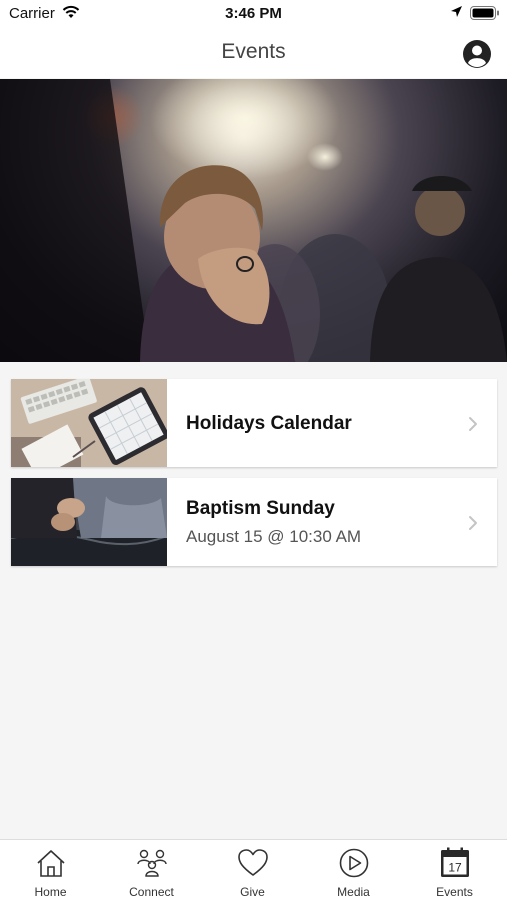  Describe the element at coordinates (253, 862) in the screenshot. I see `heart-icon` at that location.